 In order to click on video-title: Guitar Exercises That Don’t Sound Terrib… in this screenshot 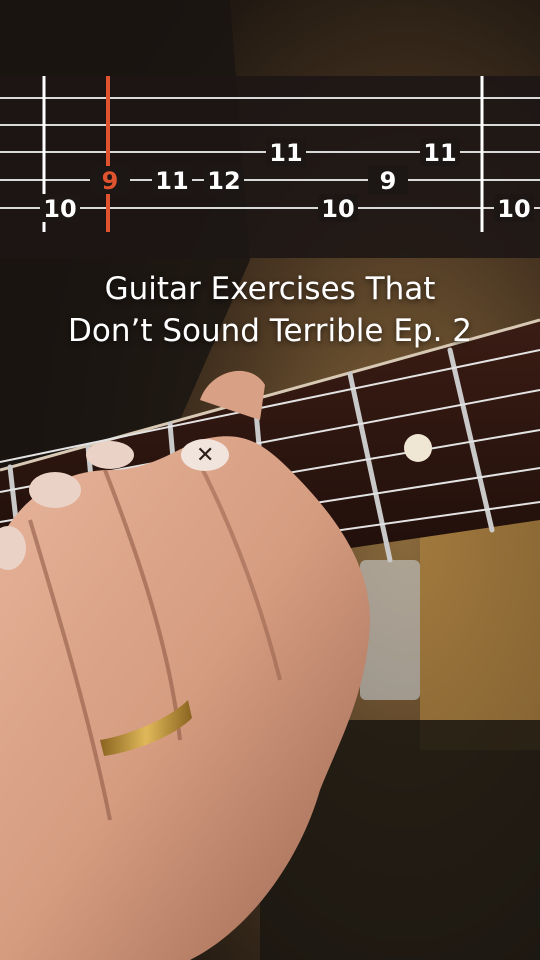, I will do `click(270, 310)`.